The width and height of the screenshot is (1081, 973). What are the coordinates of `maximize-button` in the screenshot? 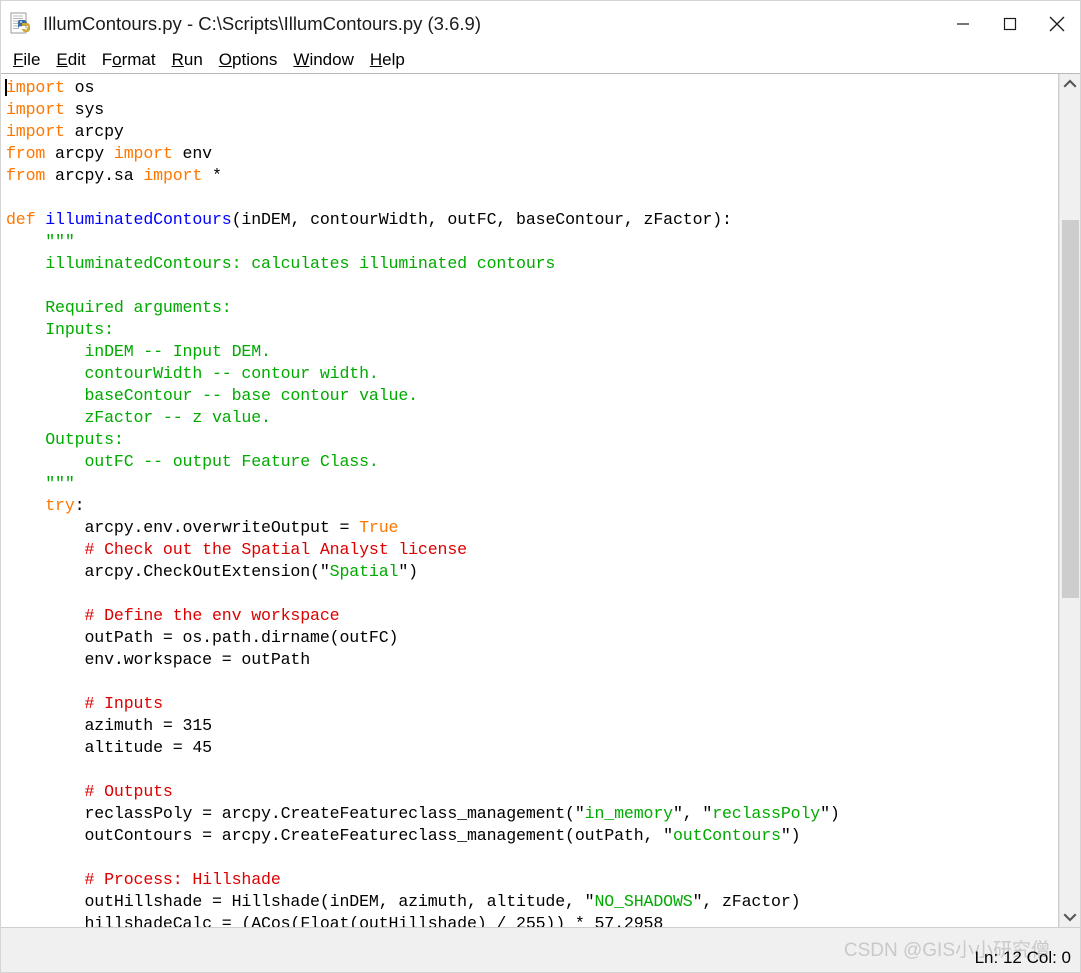 It's located at (1009, 23).